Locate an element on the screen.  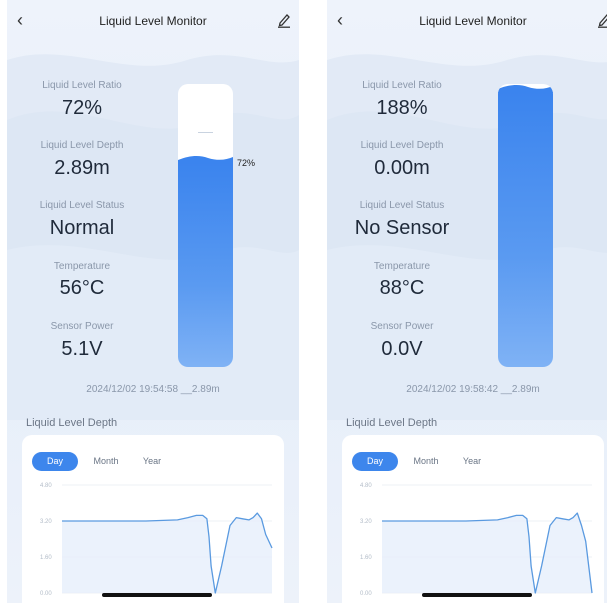
liquid-level-status-value: Normal is located at coordinates (82, 228).